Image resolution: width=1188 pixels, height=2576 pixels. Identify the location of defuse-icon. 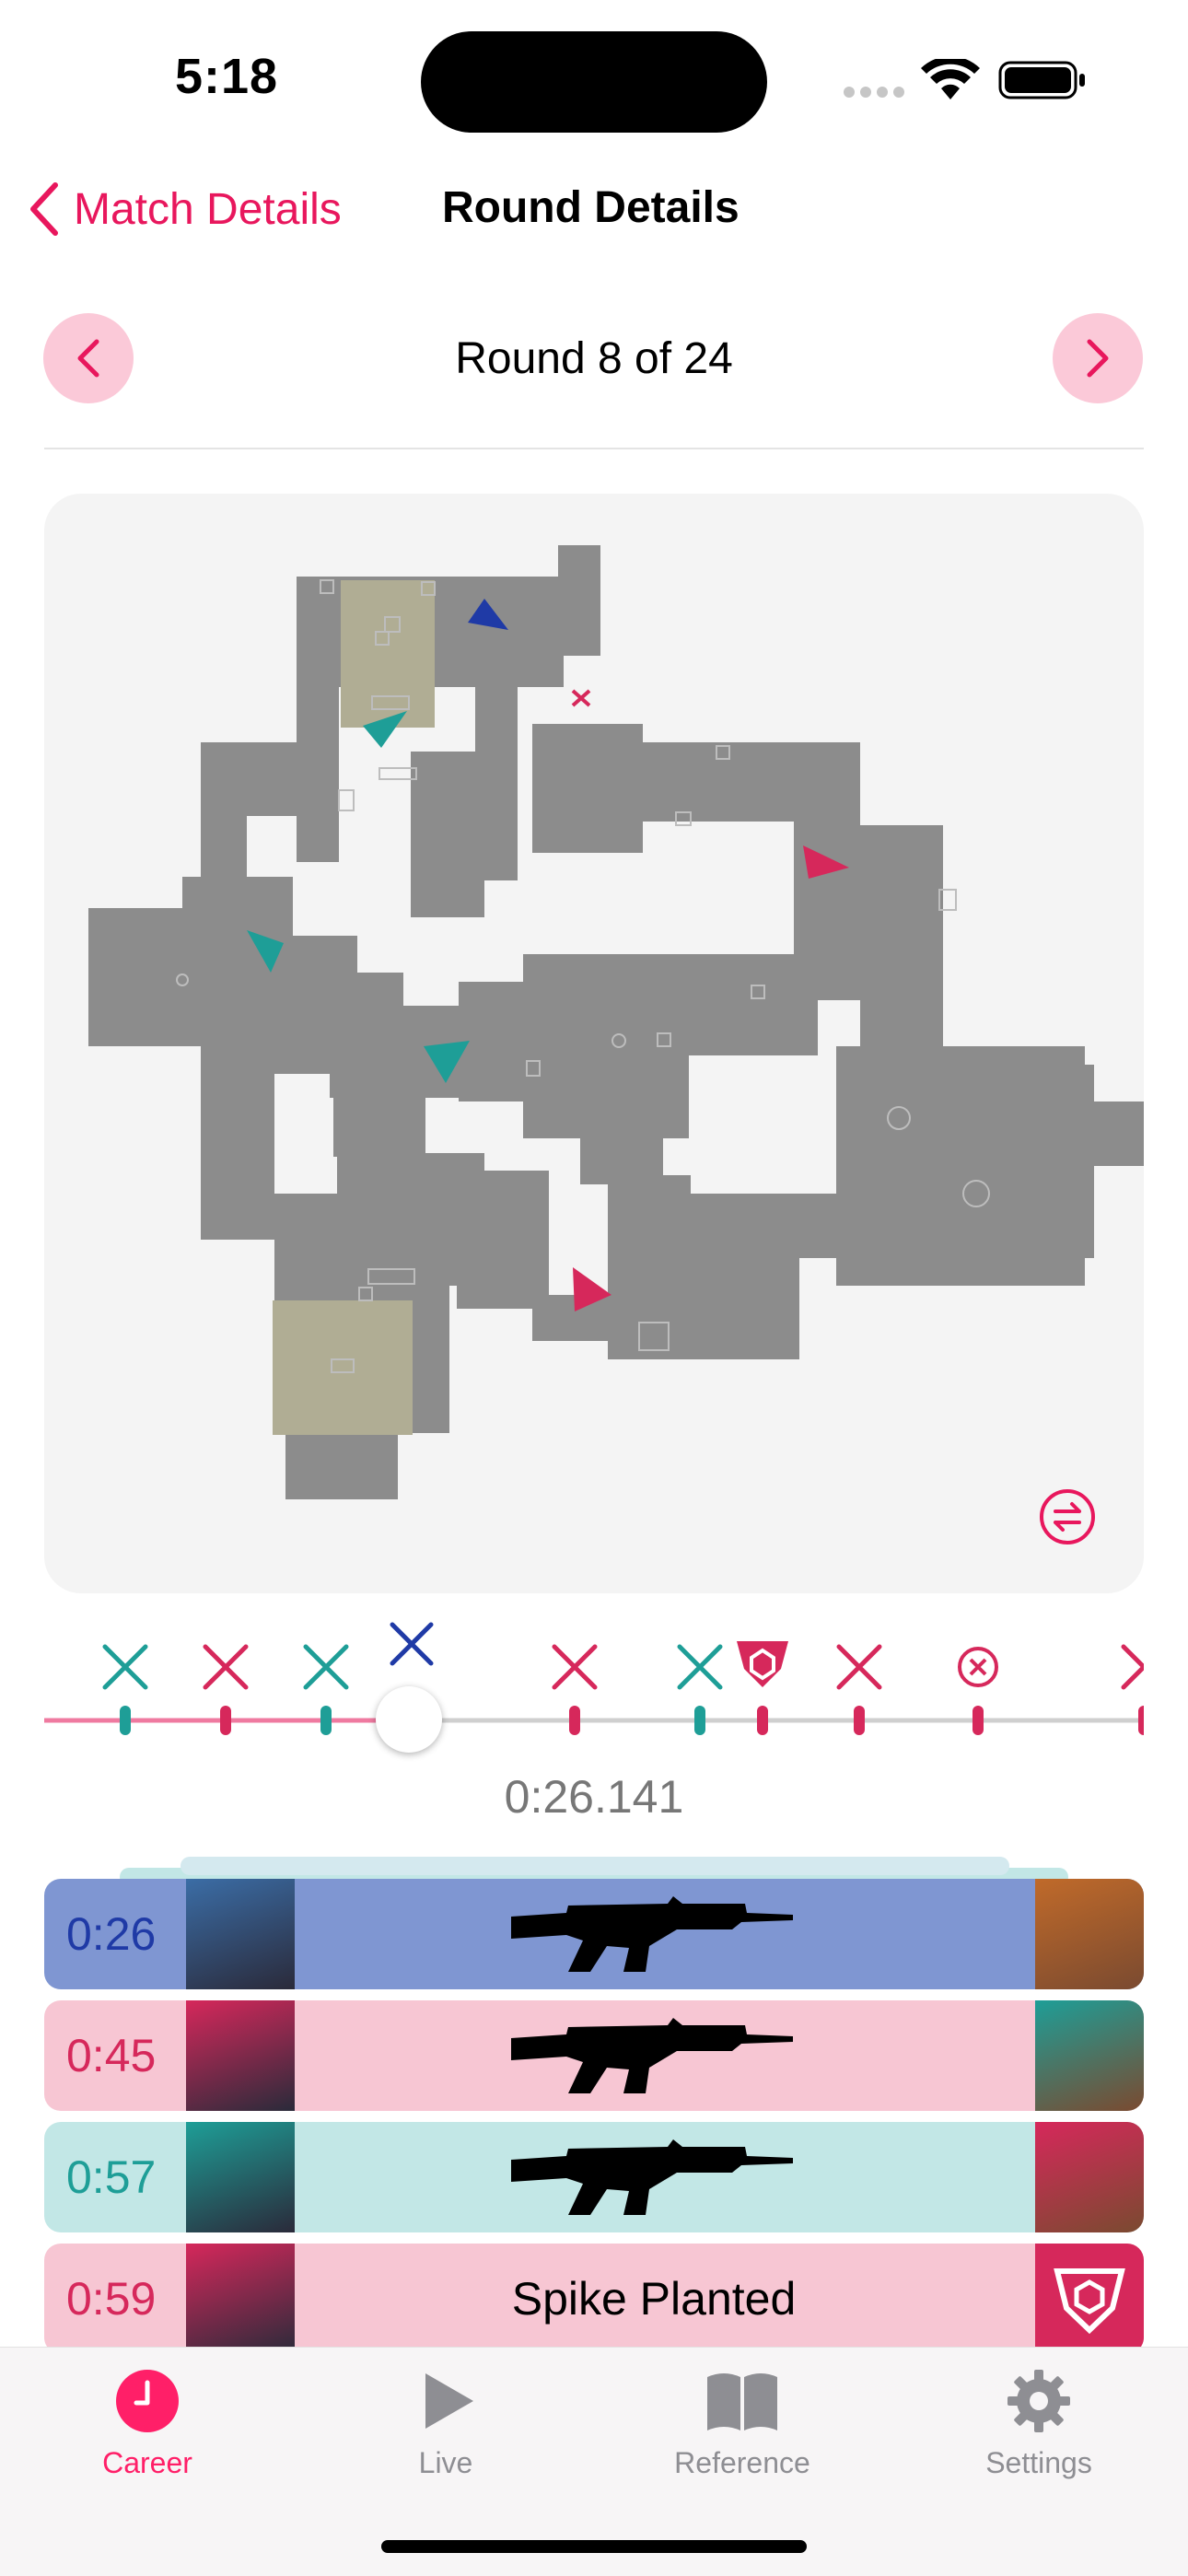
(978, 1667).